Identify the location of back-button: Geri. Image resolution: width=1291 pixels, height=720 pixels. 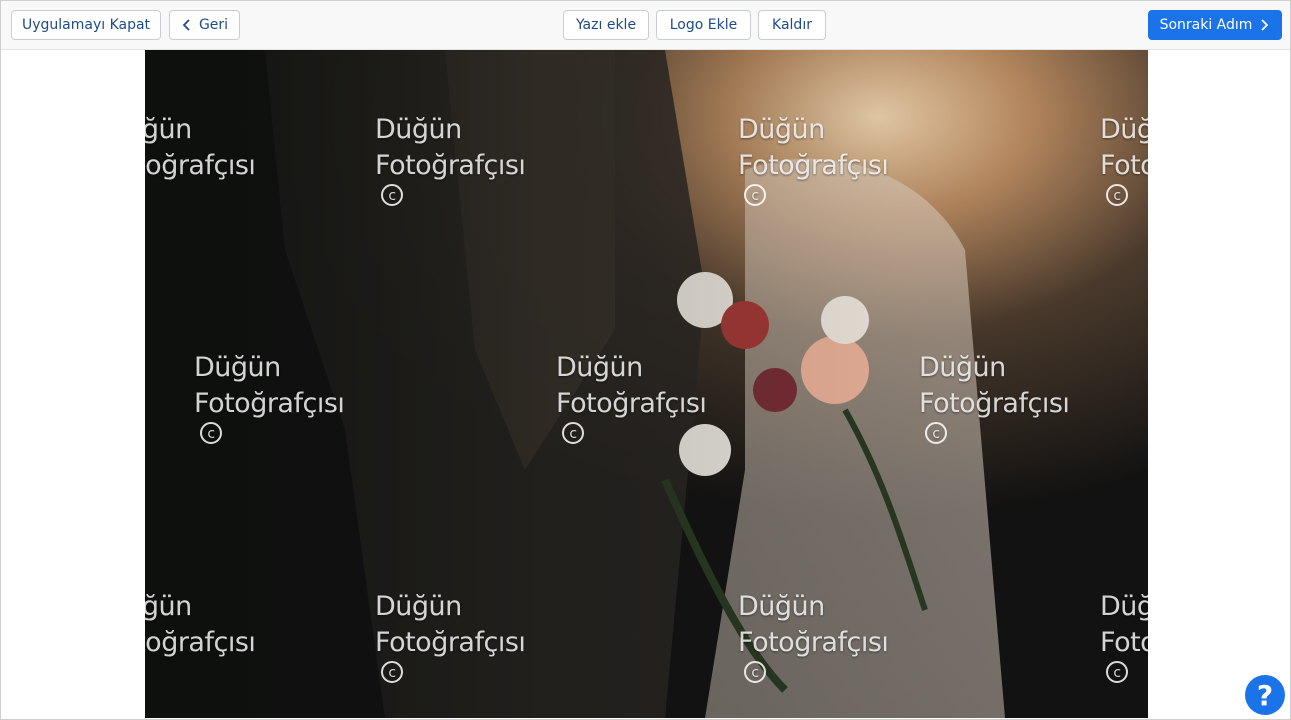
(204, 25).